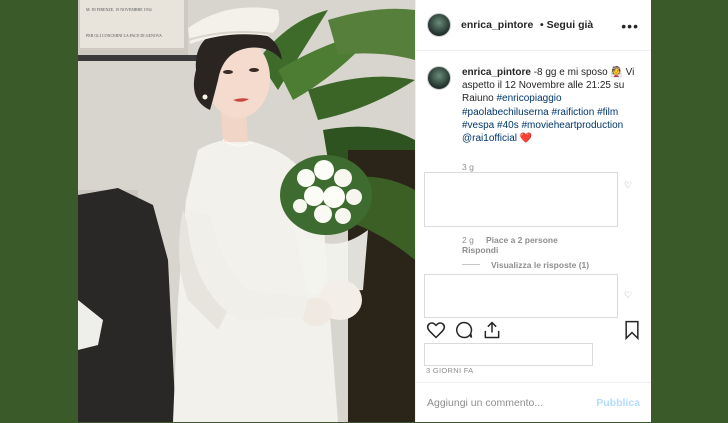 Image resolution: width=728 pixels, height=423 pixels. What do you see at coordinates (566, 25) in the screenshot?
I see `follow-status: • Segui già` at bounding box center [566, 25].